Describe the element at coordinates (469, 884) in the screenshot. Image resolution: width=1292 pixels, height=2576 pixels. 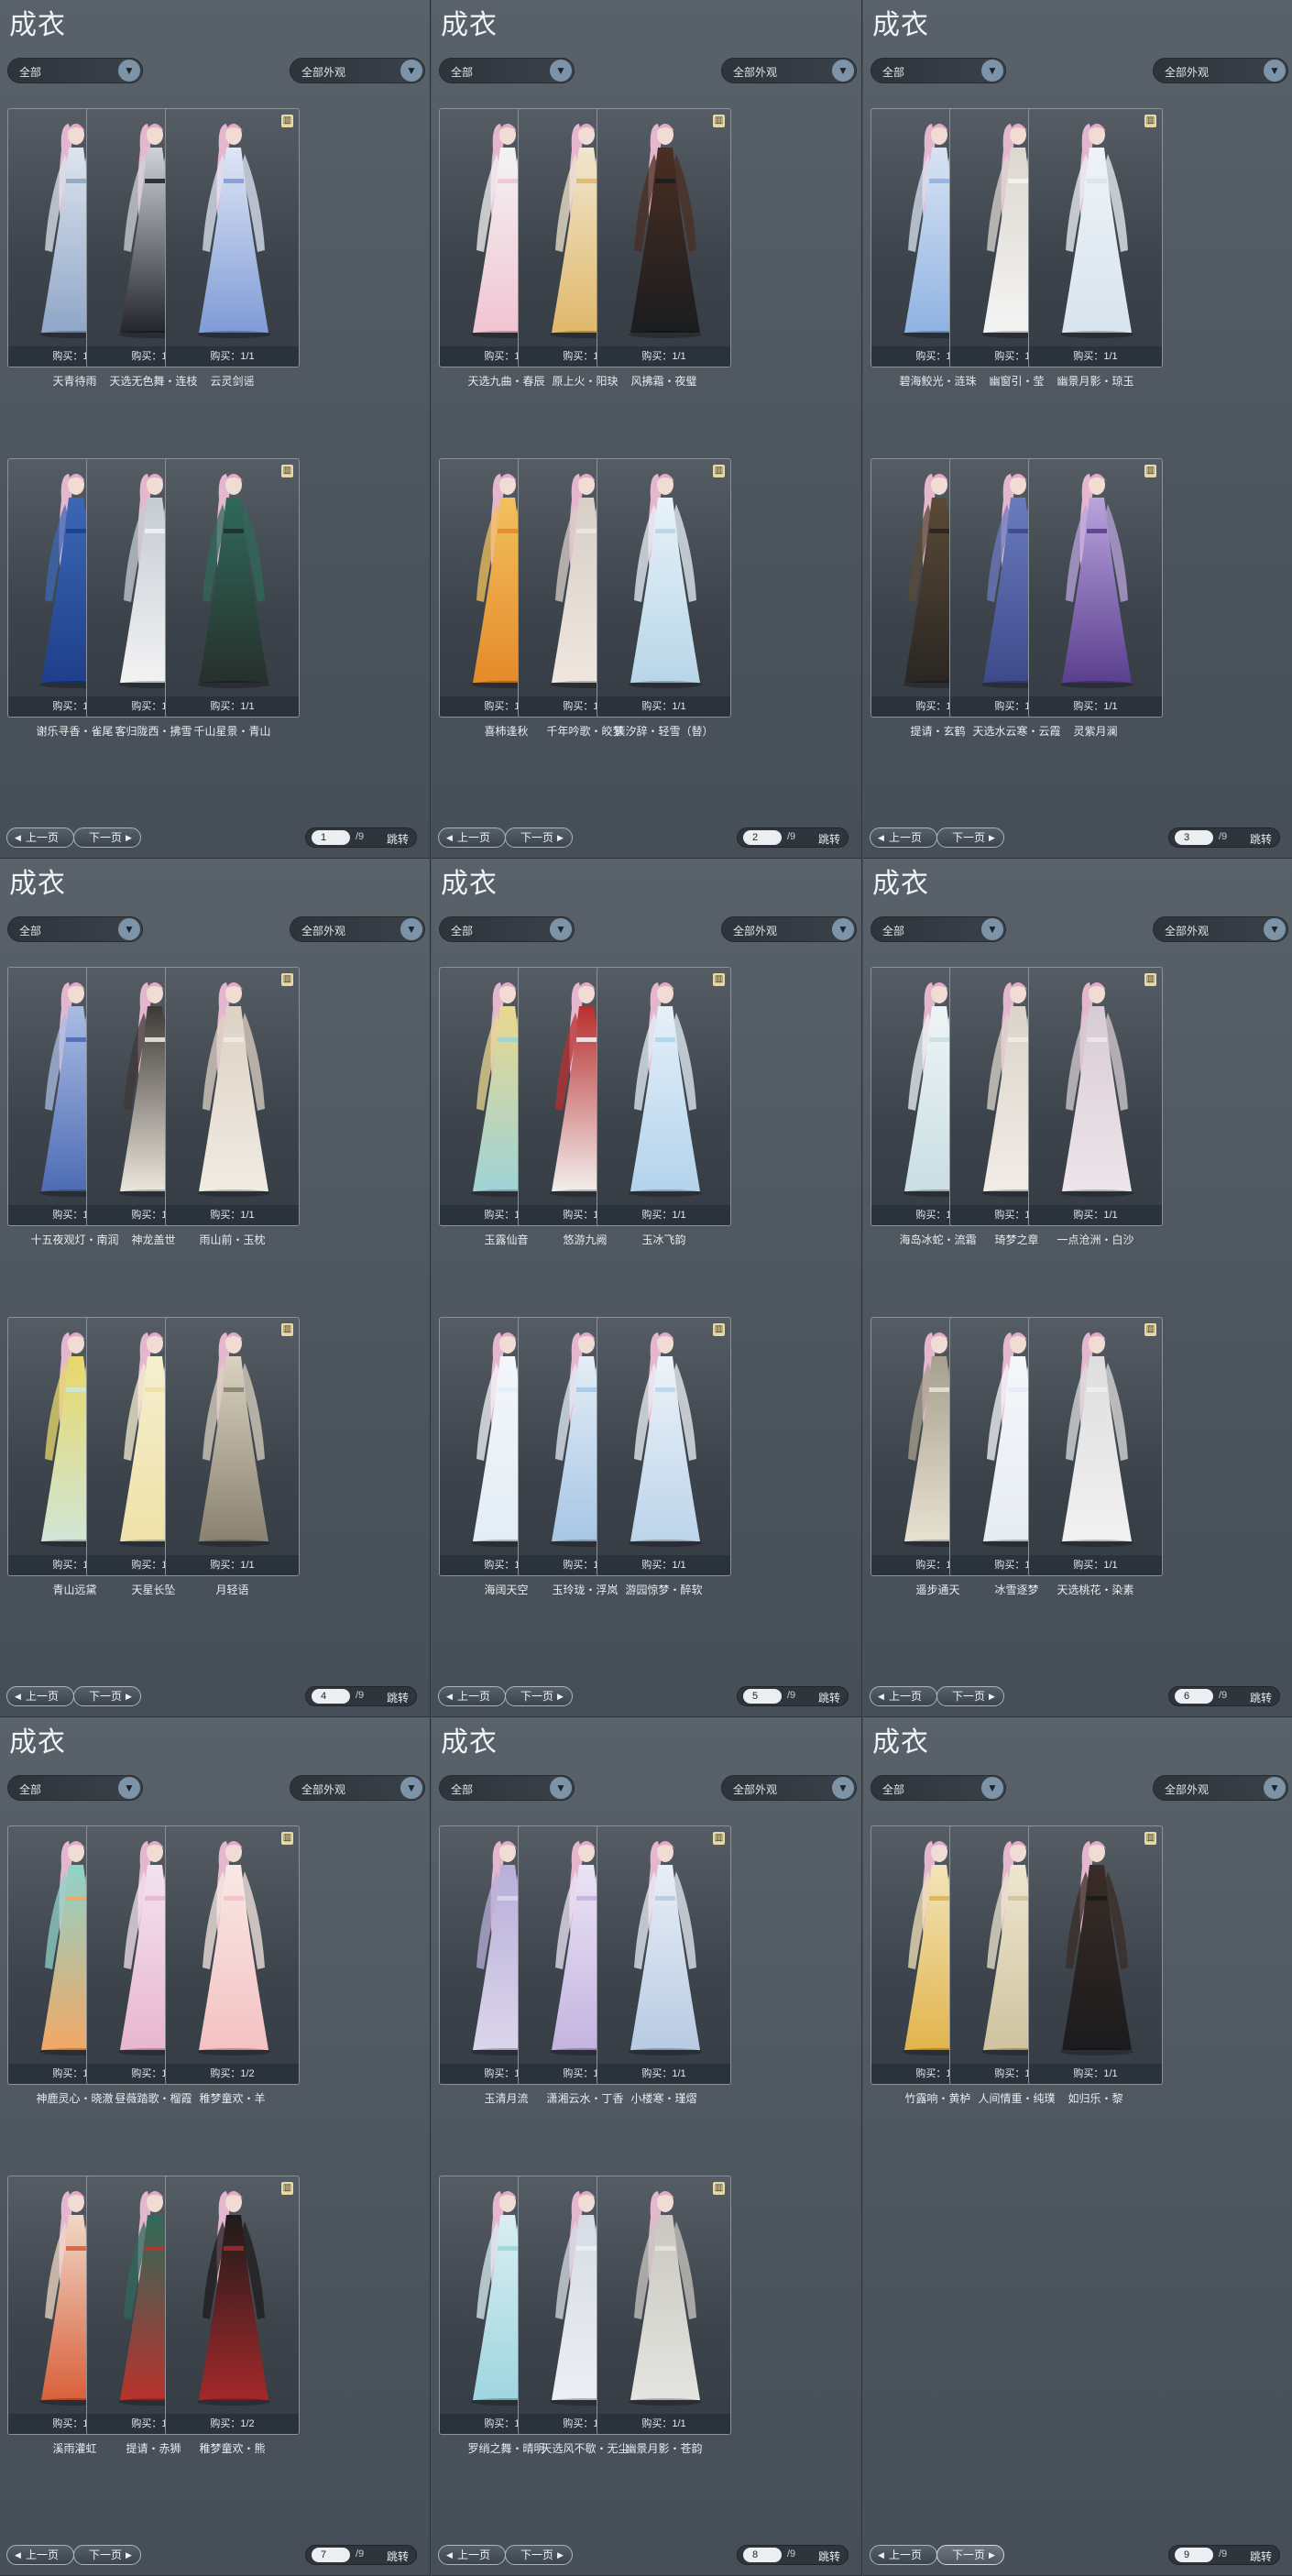
I see `page-title: 成衣` at that location.